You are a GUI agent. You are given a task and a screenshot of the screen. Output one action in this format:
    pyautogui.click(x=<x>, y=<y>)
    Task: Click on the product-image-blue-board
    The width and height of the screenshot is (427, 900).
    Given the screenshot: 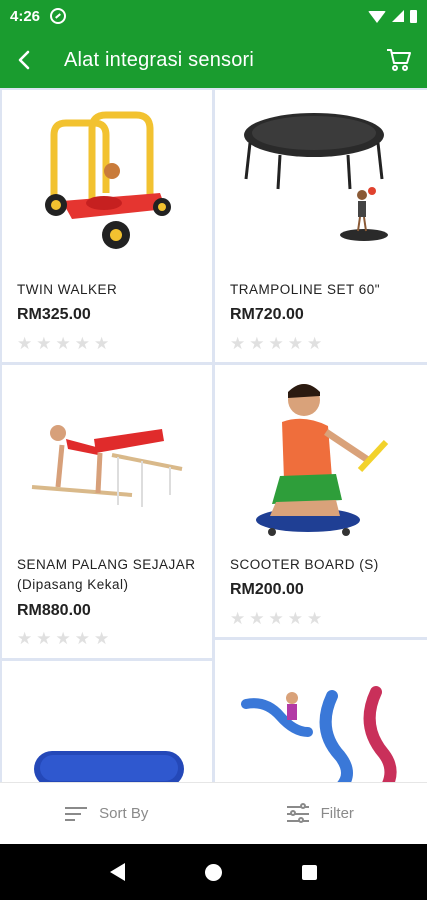 What is the action you would take?
    pyautogui.click(x=107, y=721)
    